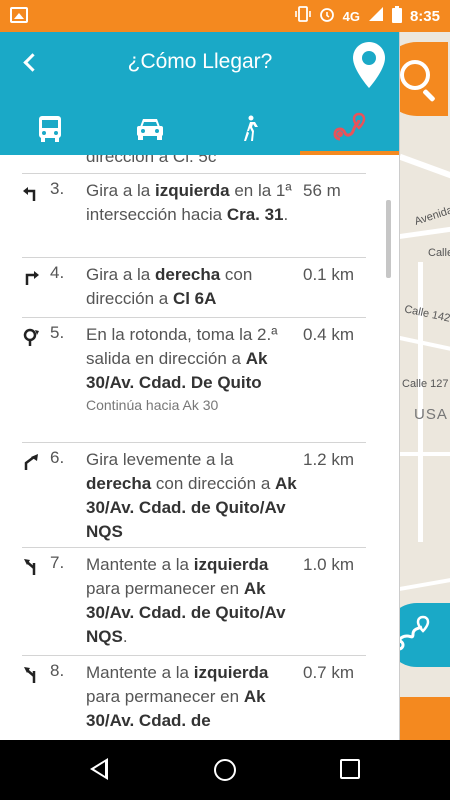  Describe the element at coordinates (322, 190) in the screenshot. I see `step-distance: 56 m` at that location.